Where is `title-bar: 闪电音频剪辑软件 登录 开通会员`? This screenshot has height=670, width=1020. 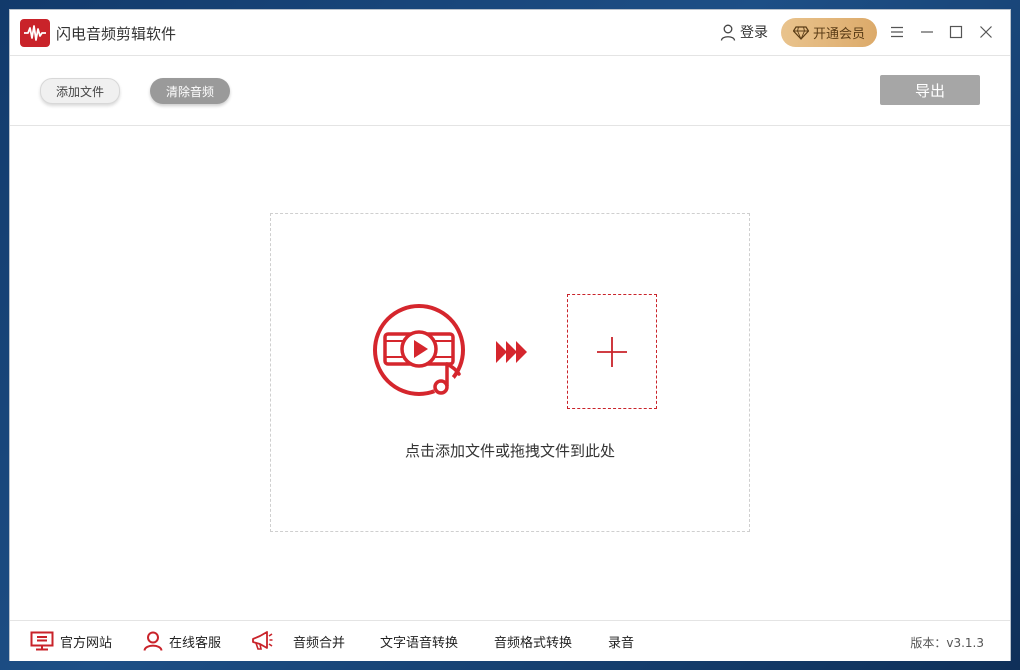
title-bar: 闪电音频剪辑软件 登录 开通会员 is located at coordinates (510, 33).